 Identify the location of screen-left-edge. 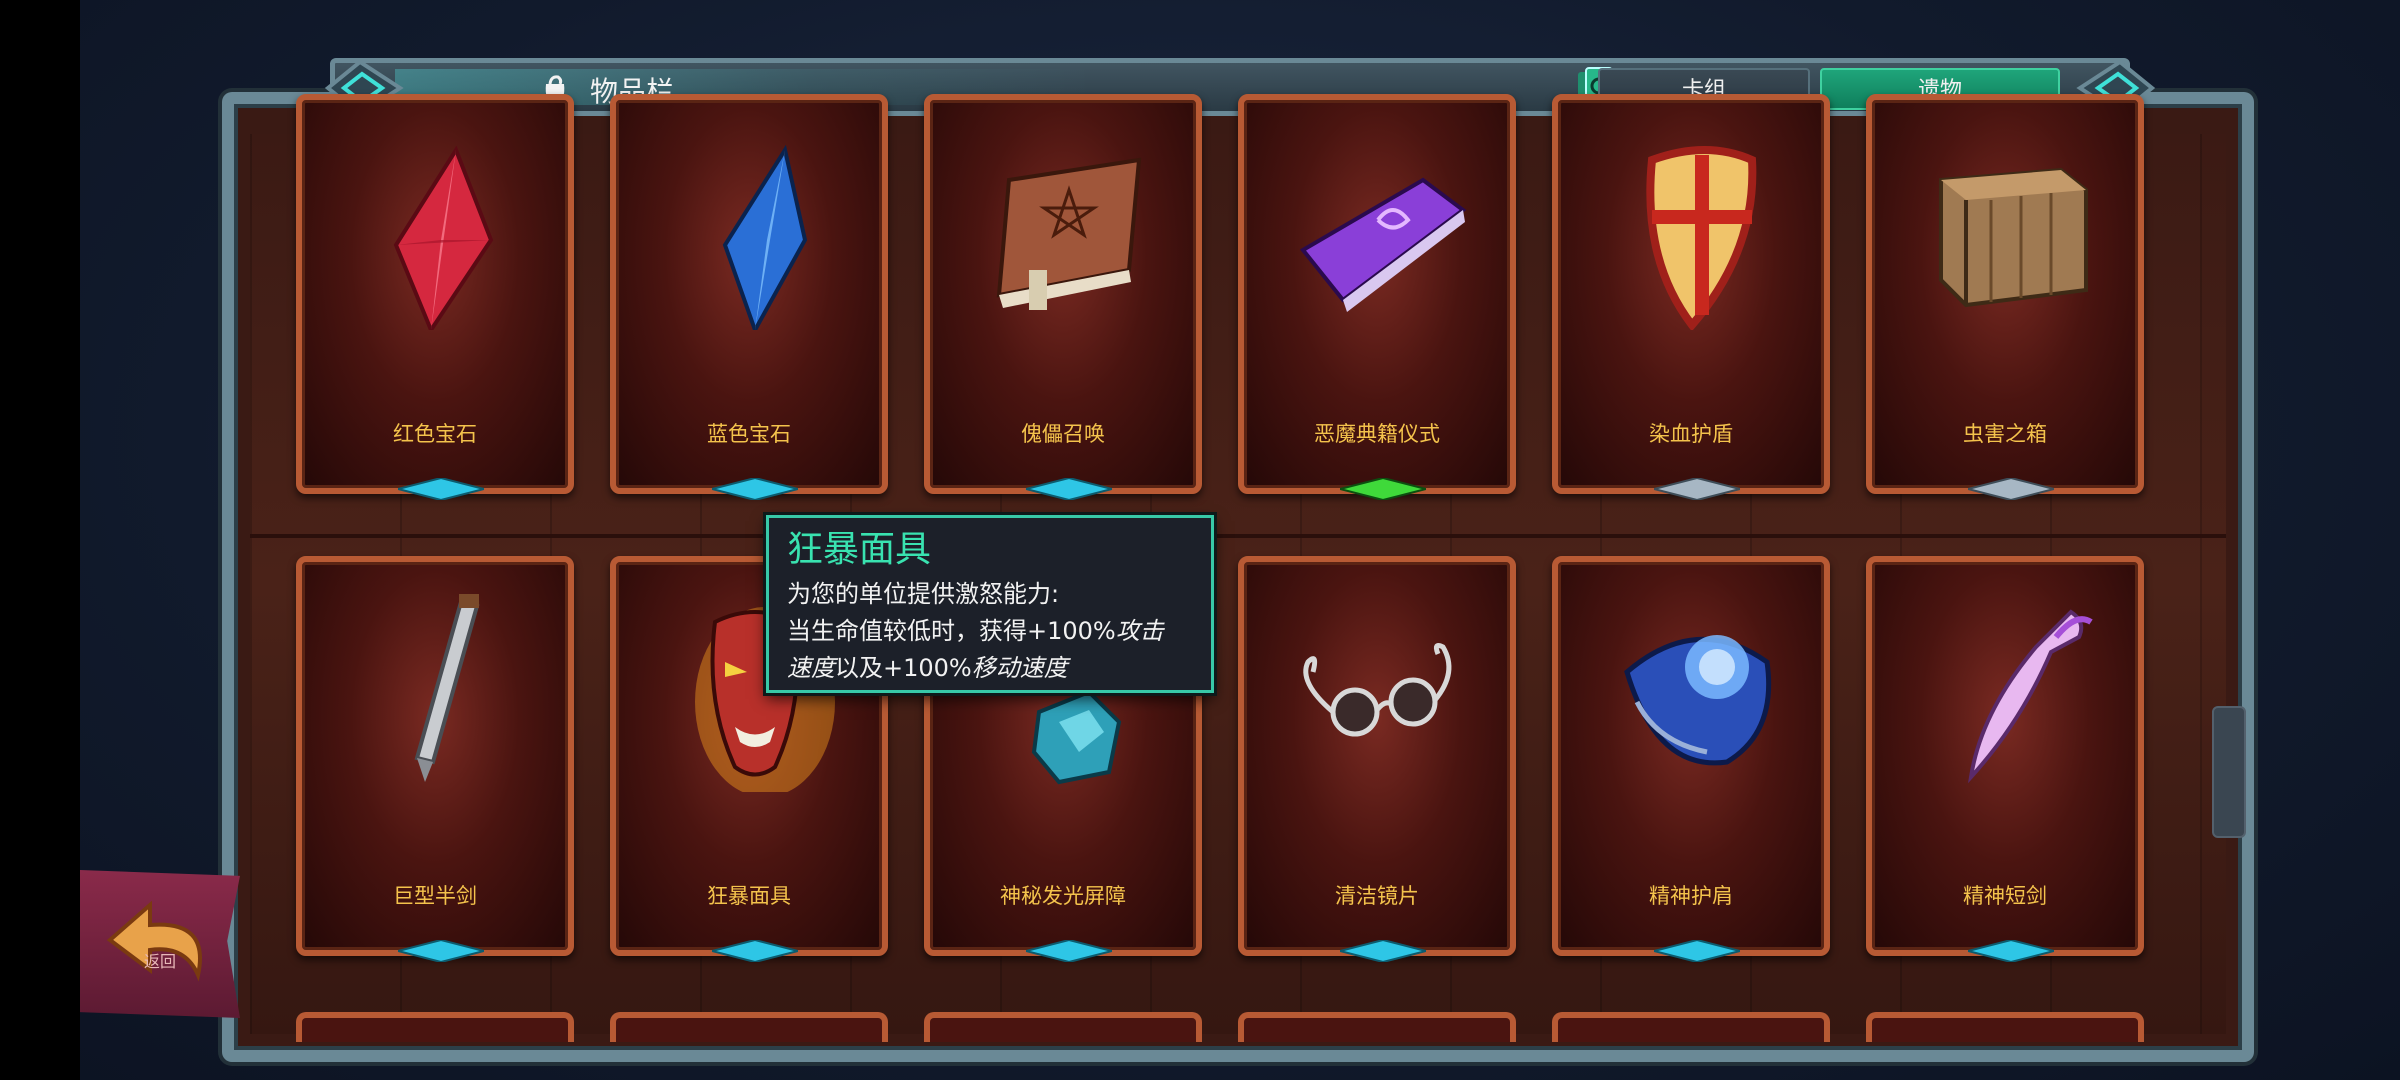
(40, 540).